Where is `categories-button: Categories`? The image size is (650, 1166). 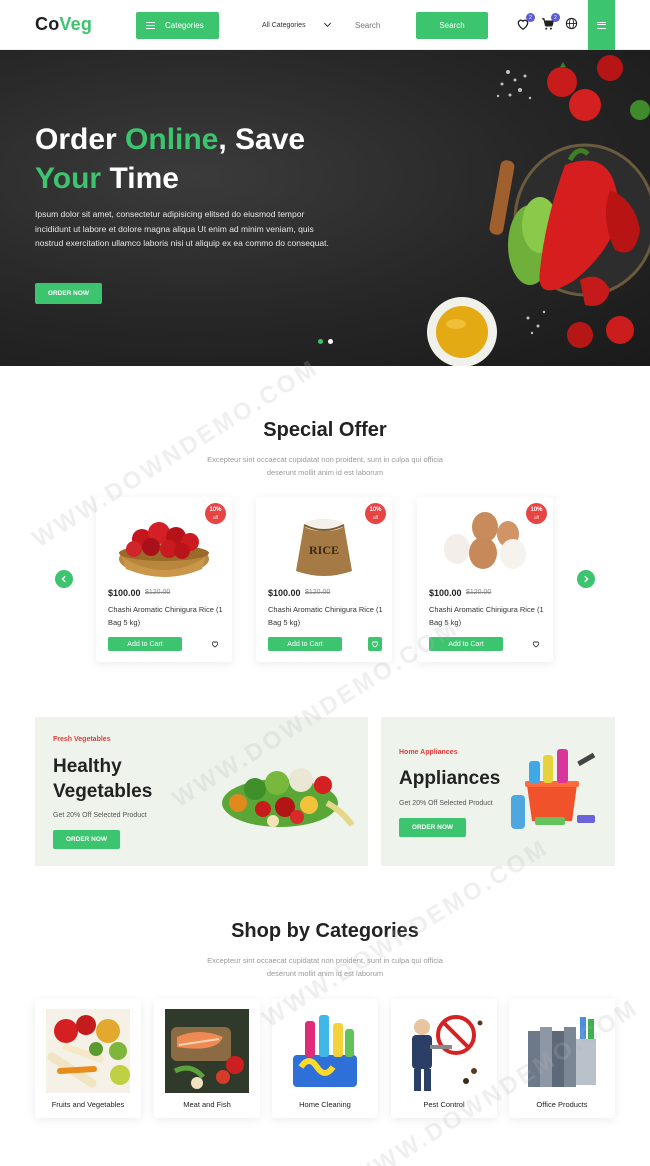 categories-button: Categories is located at coordinates (177, 25).